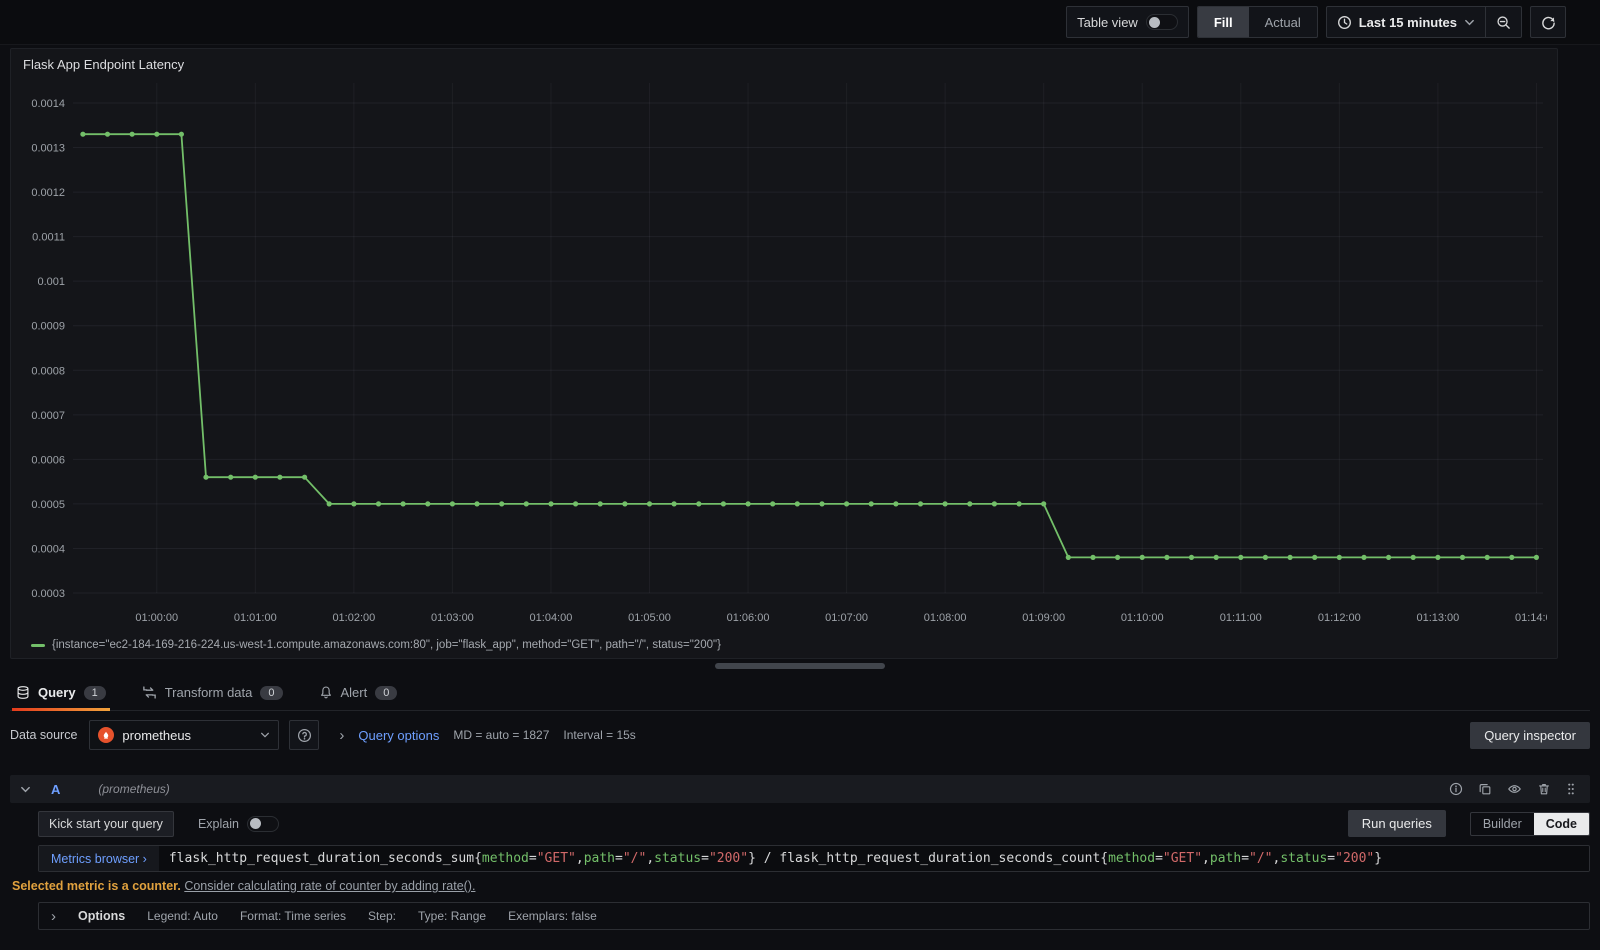 This screenshot has height=950, width=1600. I want to click on svg-text: 0.0009, so click(48, 327).